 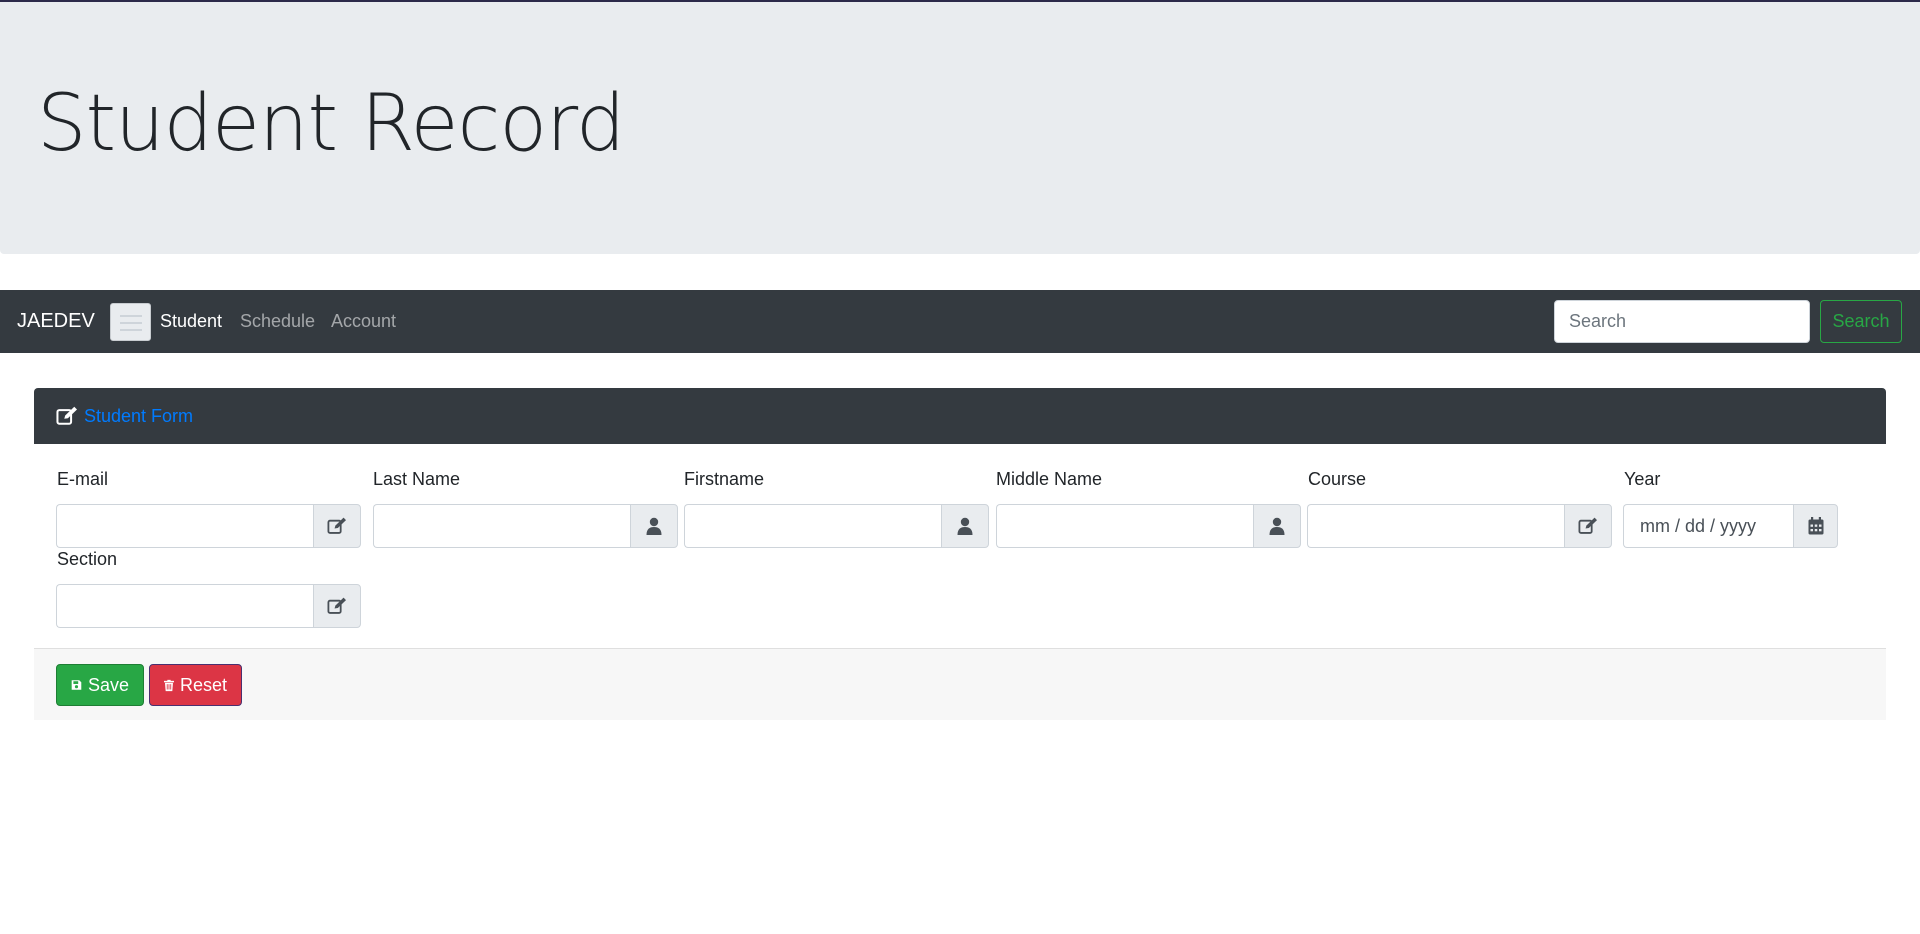 What do you see at coordinates (1642, 479) in the screenshot?
I see `year-label: Year` at bounding box center [1642, 479].